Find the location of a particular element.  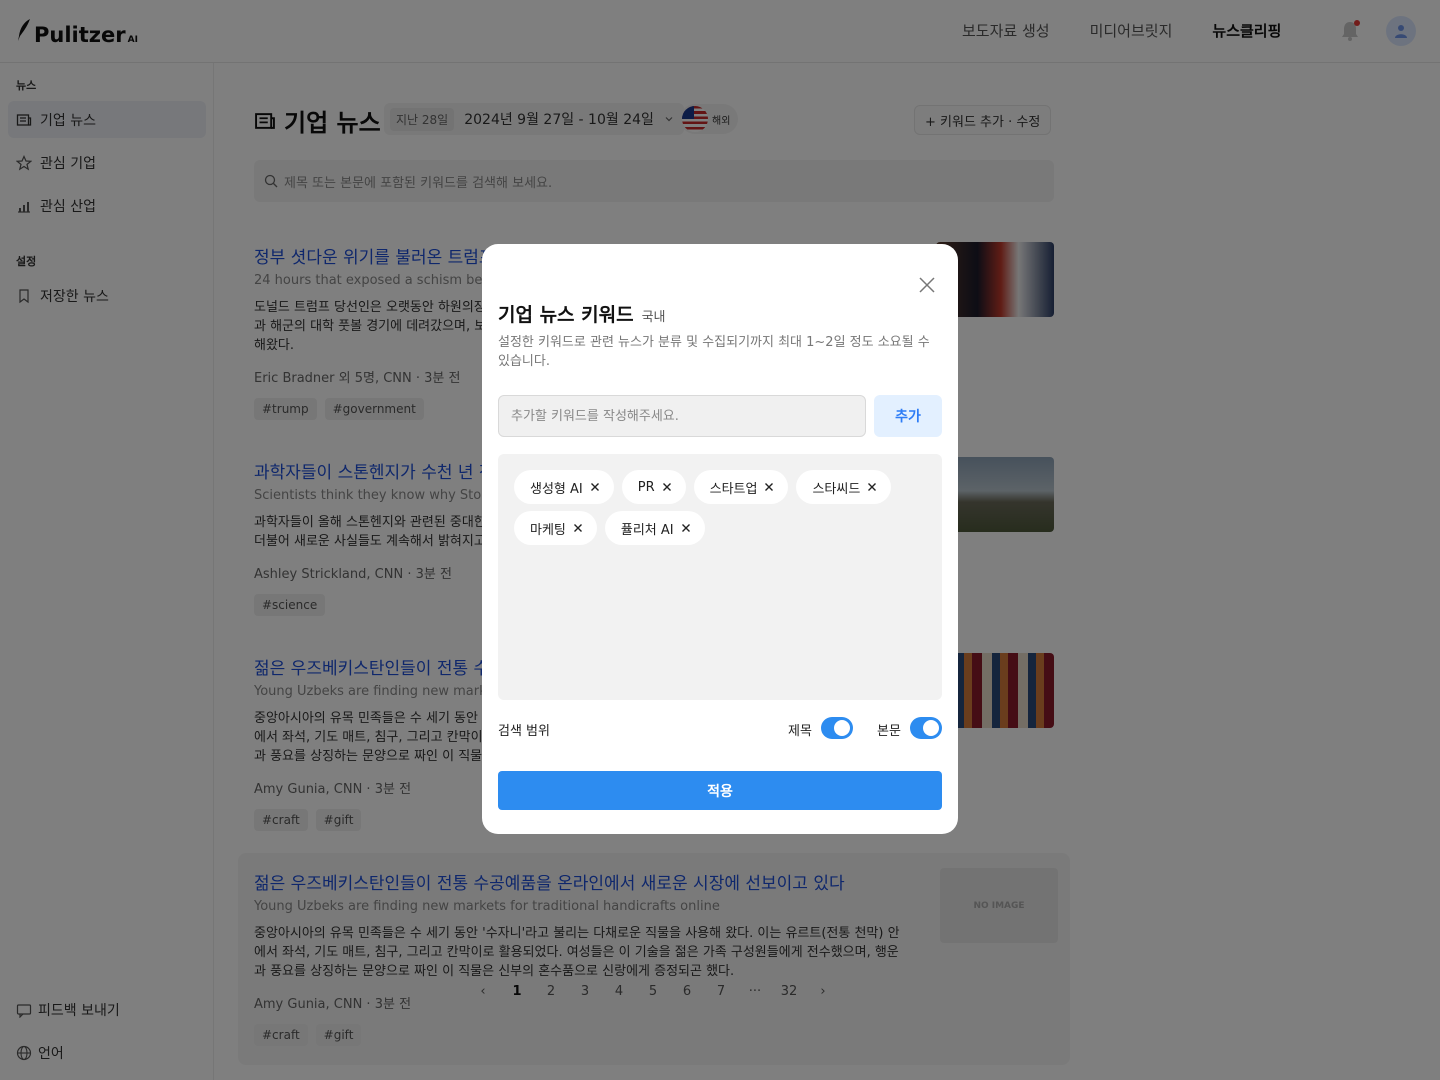

keyword-chip-label: 마케팅 is located at coordinates (548, 530).